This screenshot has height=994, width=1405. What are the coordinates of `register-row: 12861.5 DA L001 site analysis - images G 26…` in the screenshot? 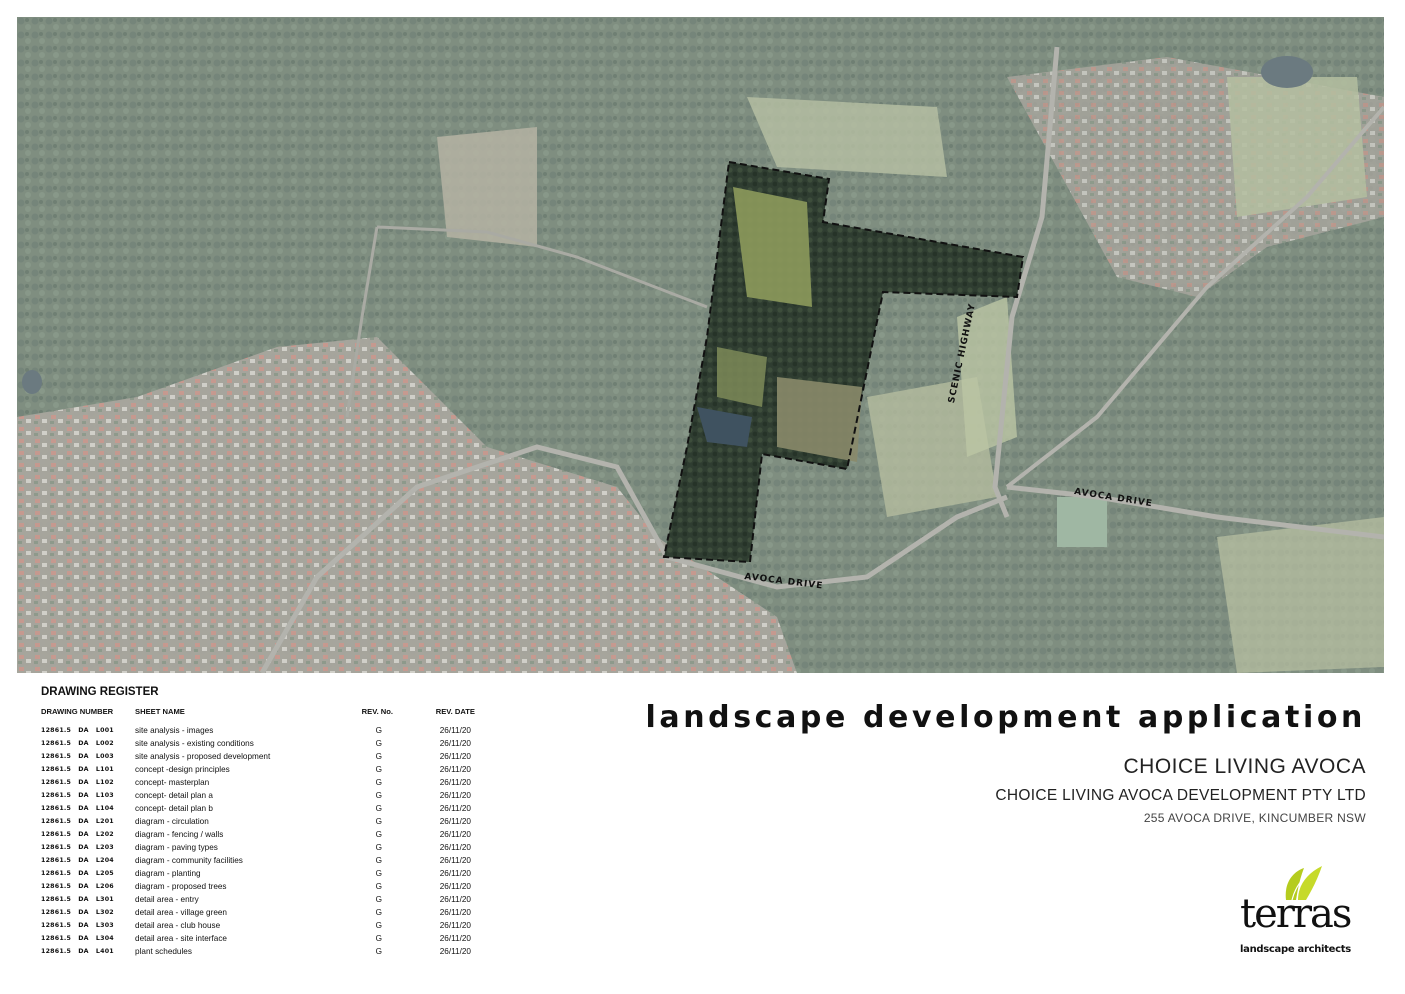 It's located at (271, 730).